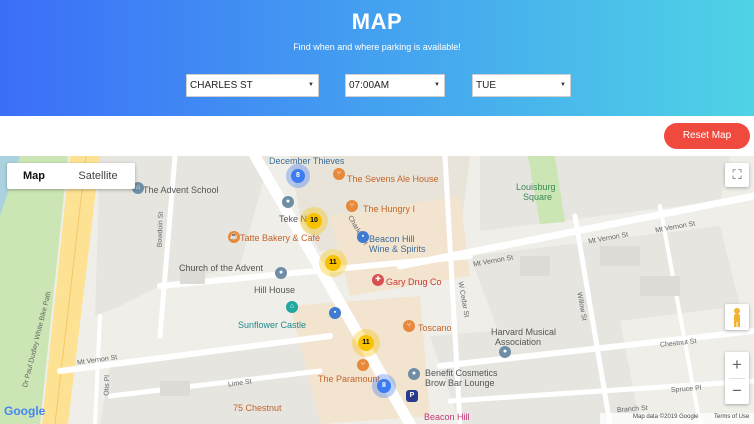 The width and height of the screenshot is (754, 424). Describe the element at coordinates (369, 85) in the screenshot. I see `time-select-value: 07:00AM` at that location.